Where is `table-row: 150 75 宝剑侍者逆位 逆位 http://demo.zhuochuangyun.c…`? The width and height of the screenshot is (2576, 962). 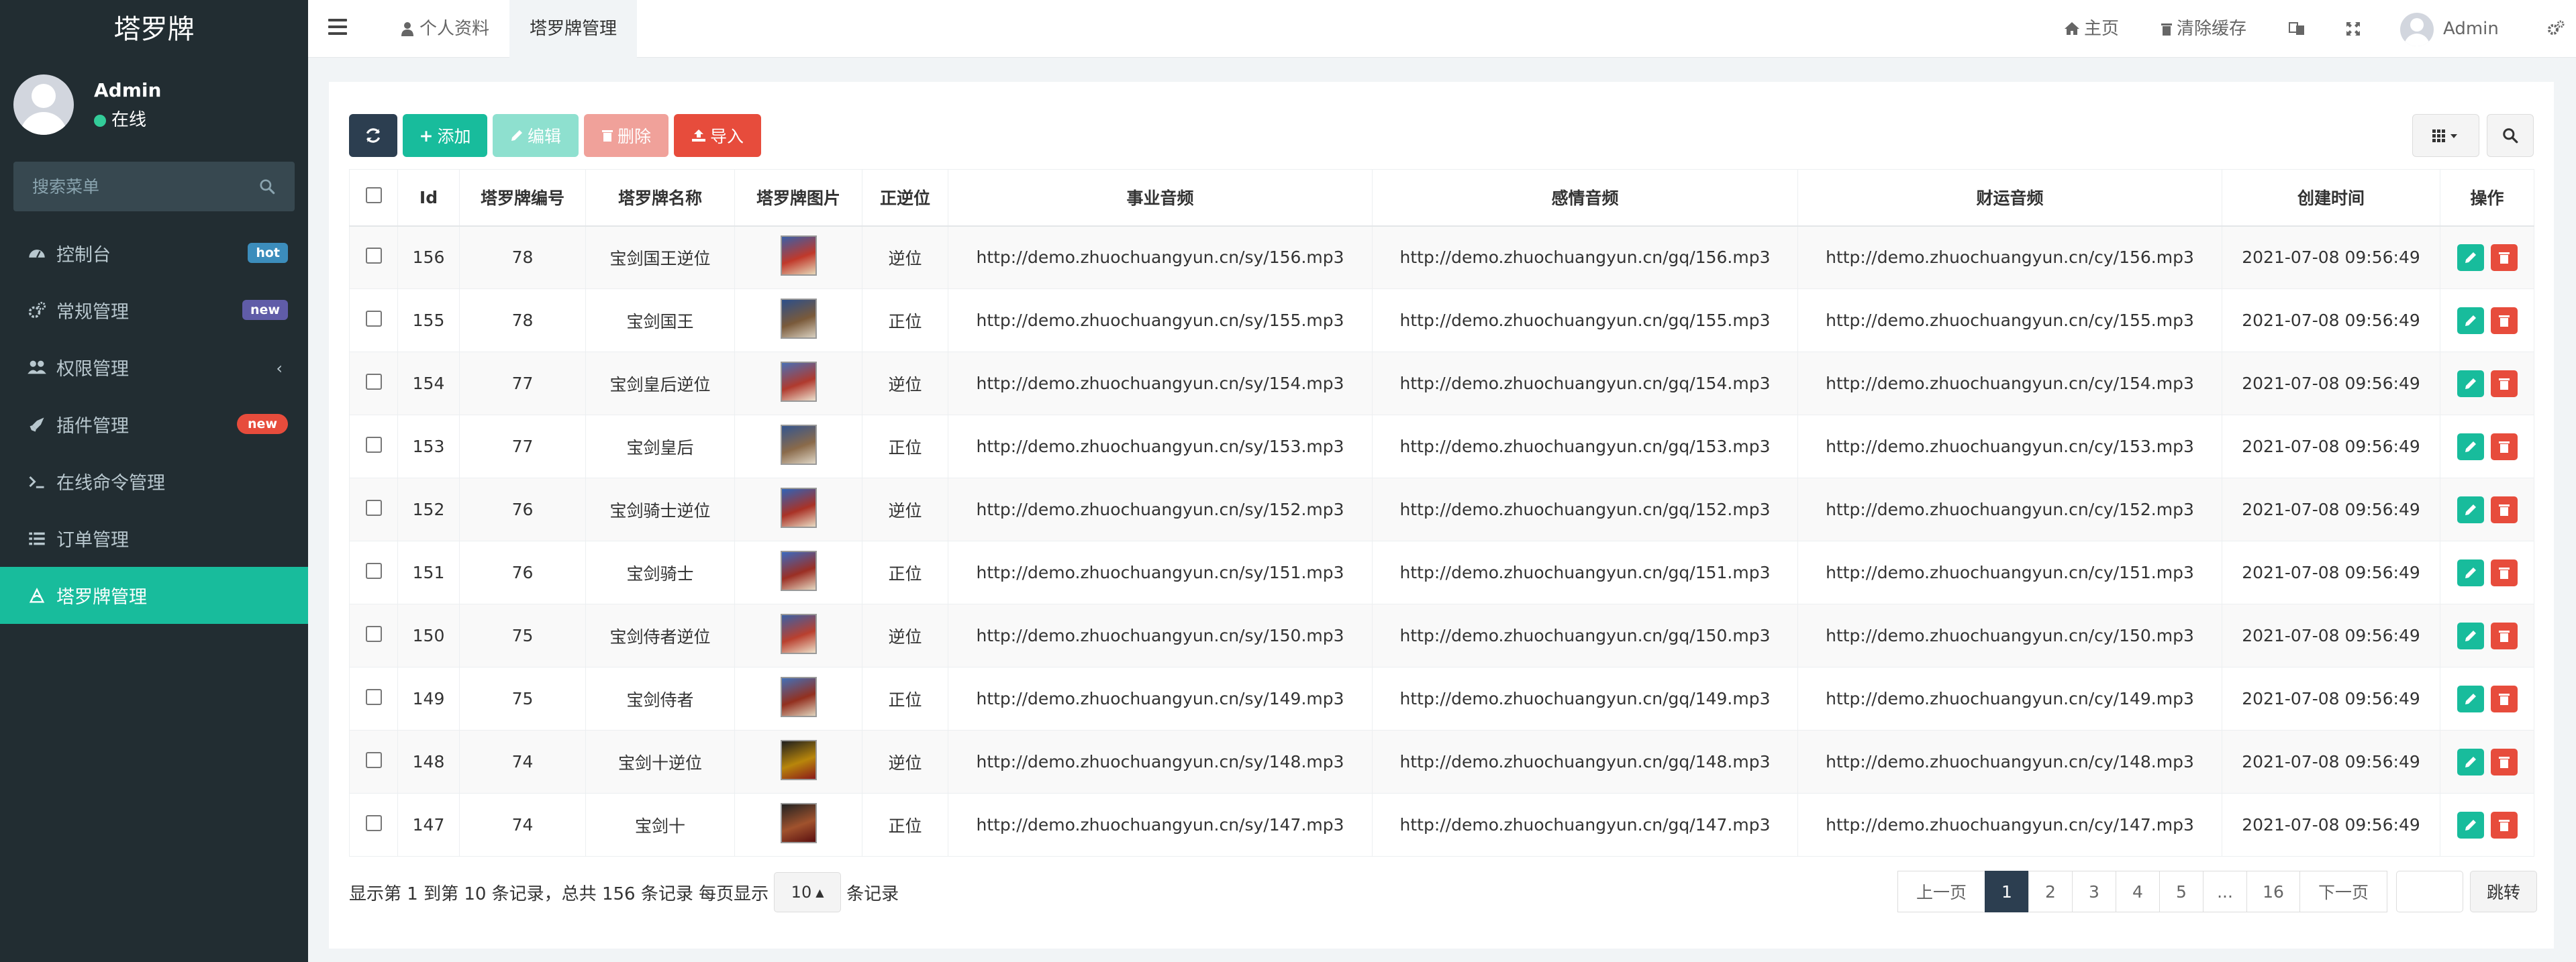 table-row: 150 75 宝剑侍者逆位 逆位 http://demo.zhuochuangyun.c… is located at coordinates (1441, 635).